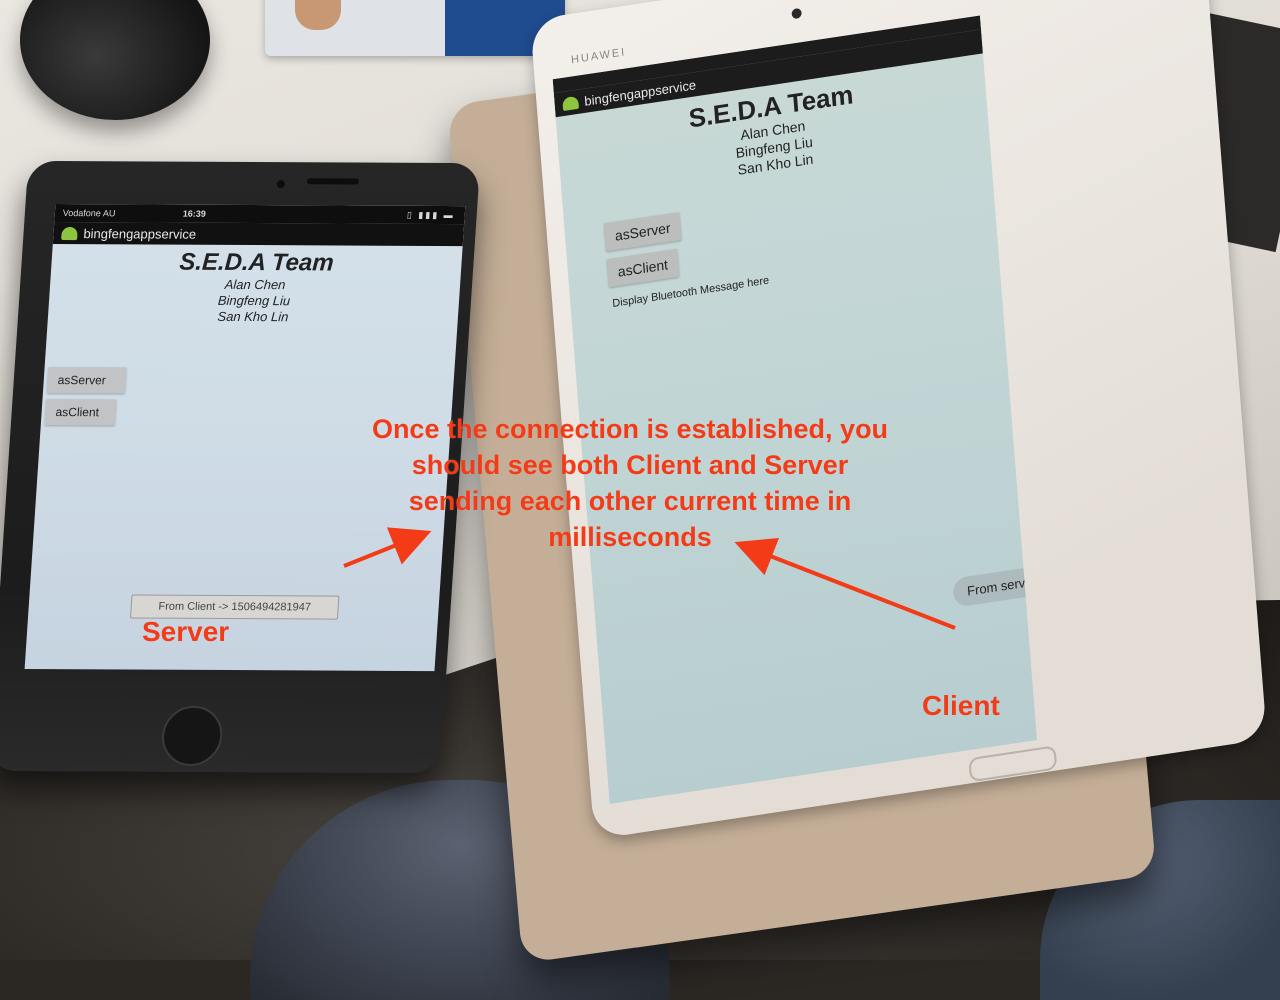 The height and width of the screenshot is (1000, 1280). I want to click on caption-line: sending each other current time in, so click(630, 501).